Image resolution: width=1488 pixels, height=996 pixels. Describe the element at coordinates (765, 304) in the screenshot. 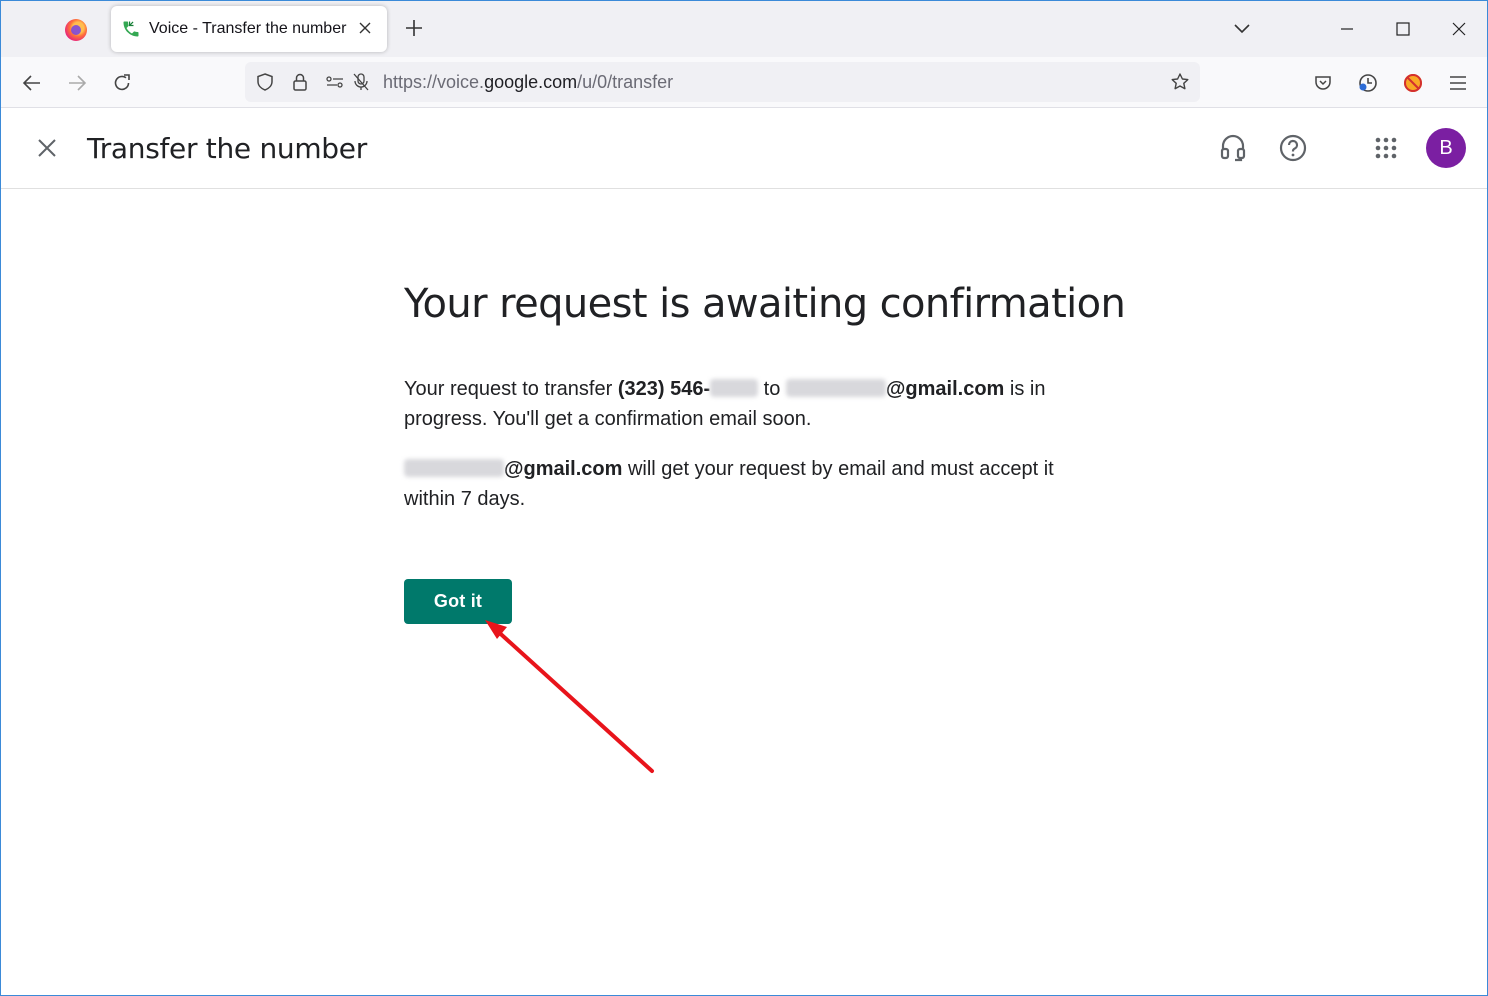

I see `confirmation-heading: Your request is awaiting confirmation` at that location.